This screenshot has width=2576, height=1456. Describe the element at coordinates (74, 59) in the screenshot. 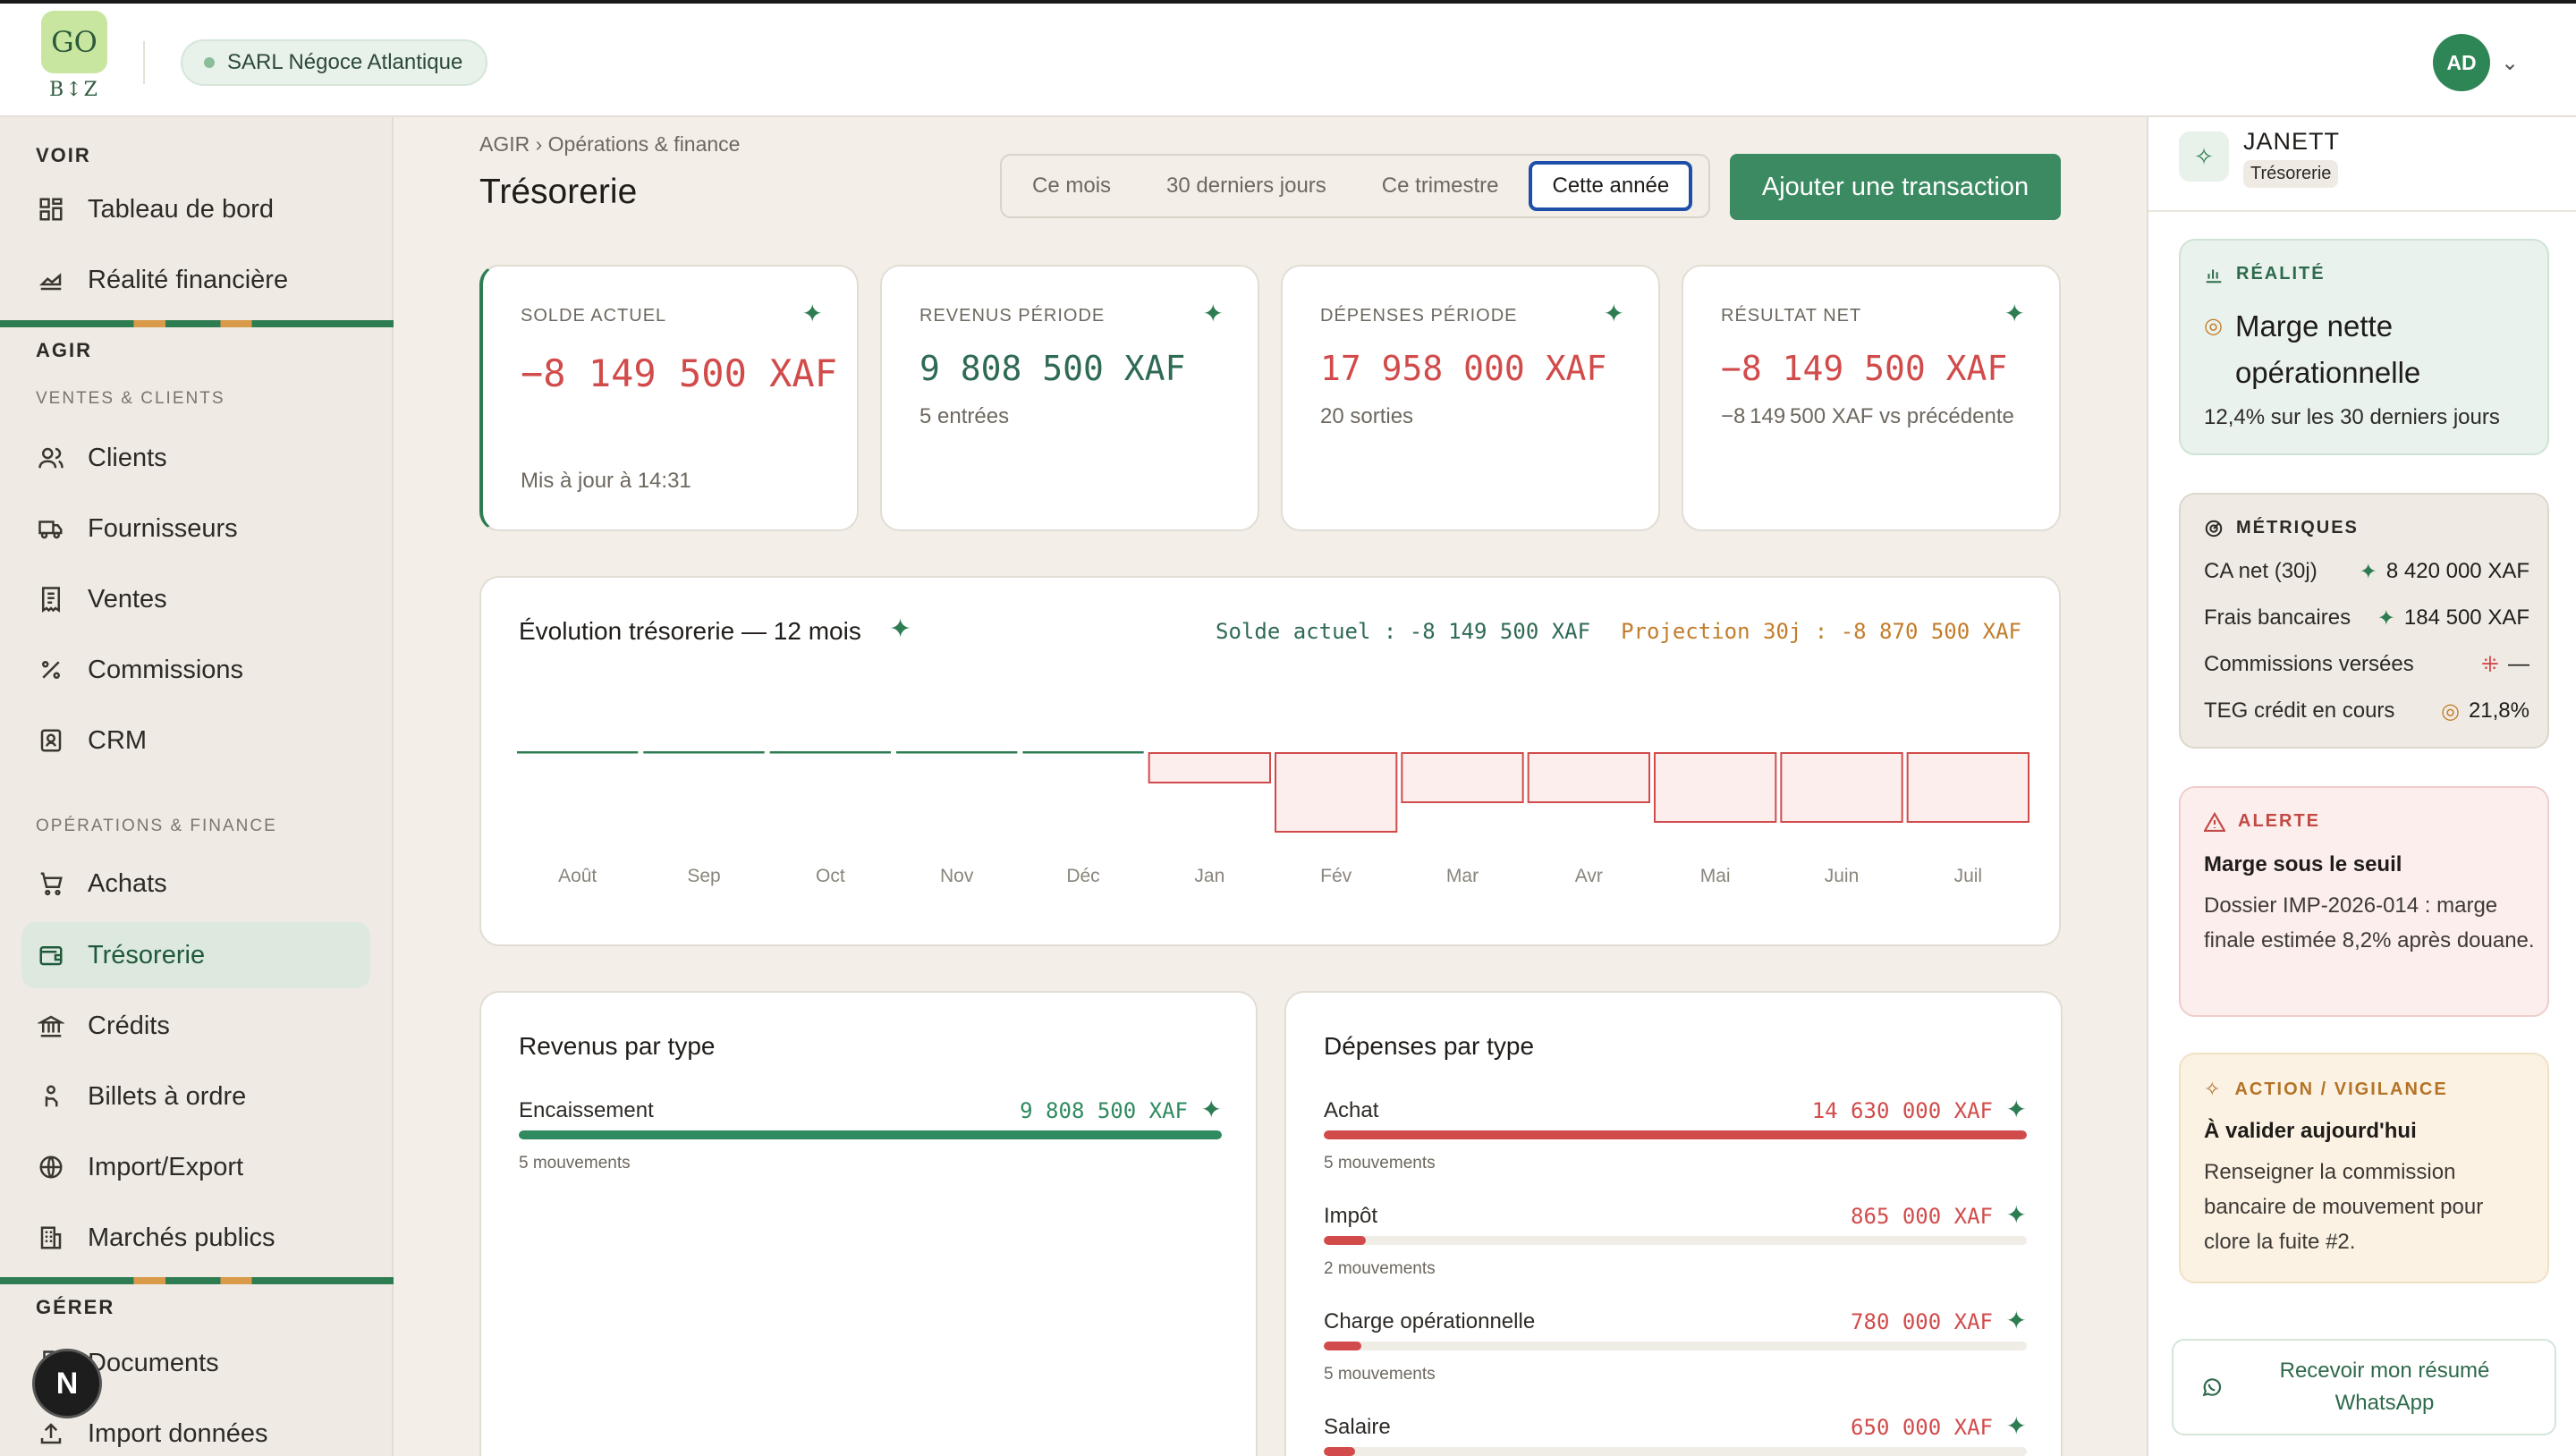

I see `app-logo: GO B↕Z` at that location.